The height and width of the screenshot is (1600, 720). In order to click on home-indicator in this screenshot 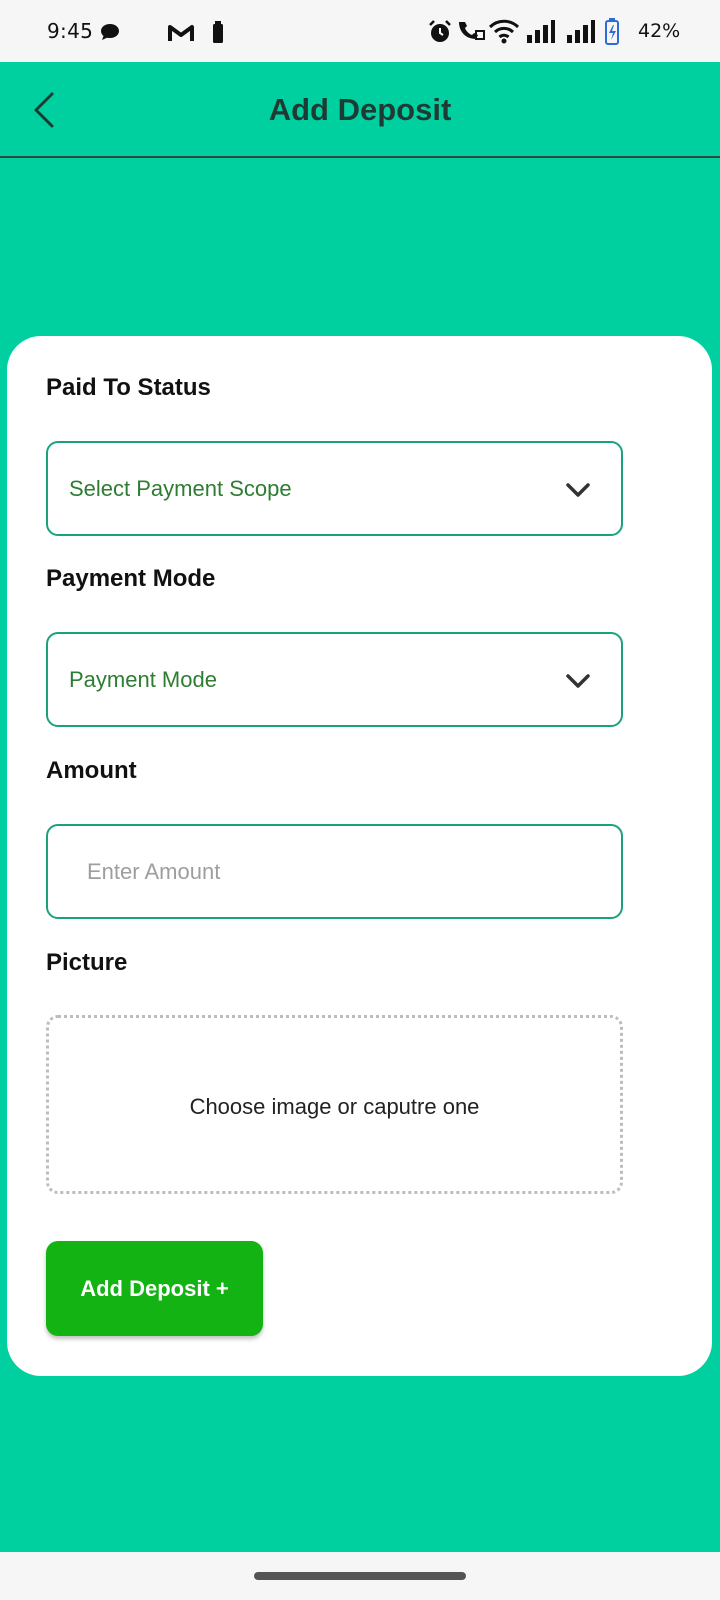, I will do `click(360, 1576)`.